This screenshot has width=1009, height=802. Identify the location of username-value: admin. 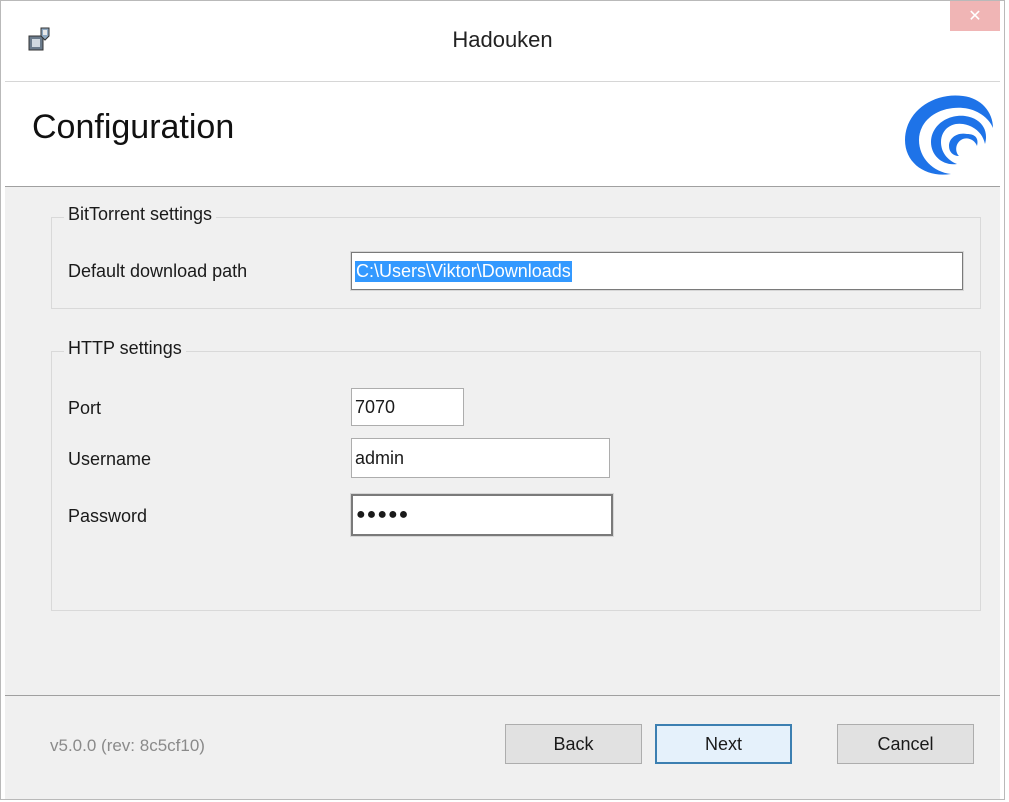
(380, 457).